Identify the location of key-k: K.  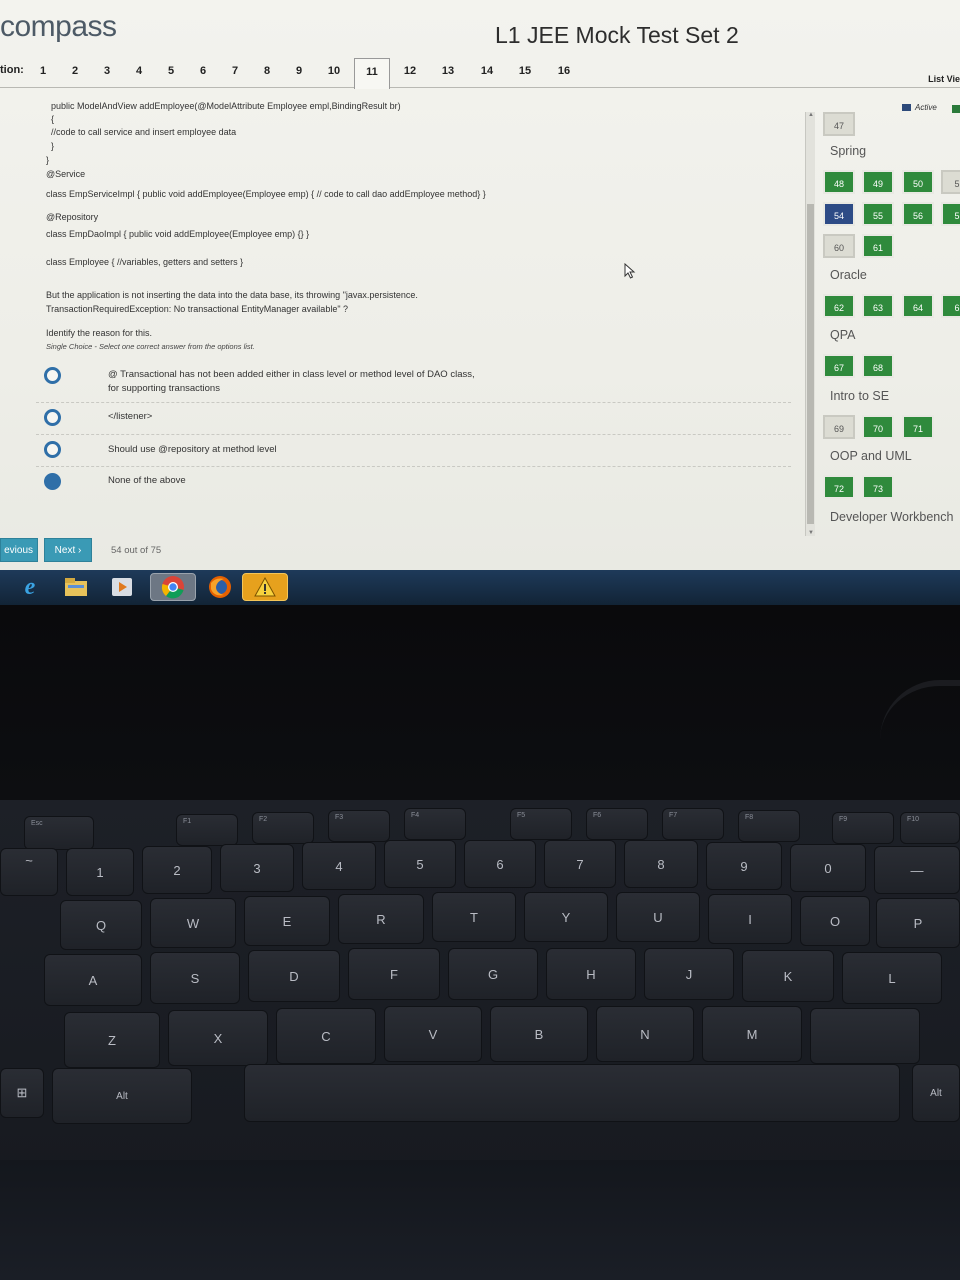
(788, 976).